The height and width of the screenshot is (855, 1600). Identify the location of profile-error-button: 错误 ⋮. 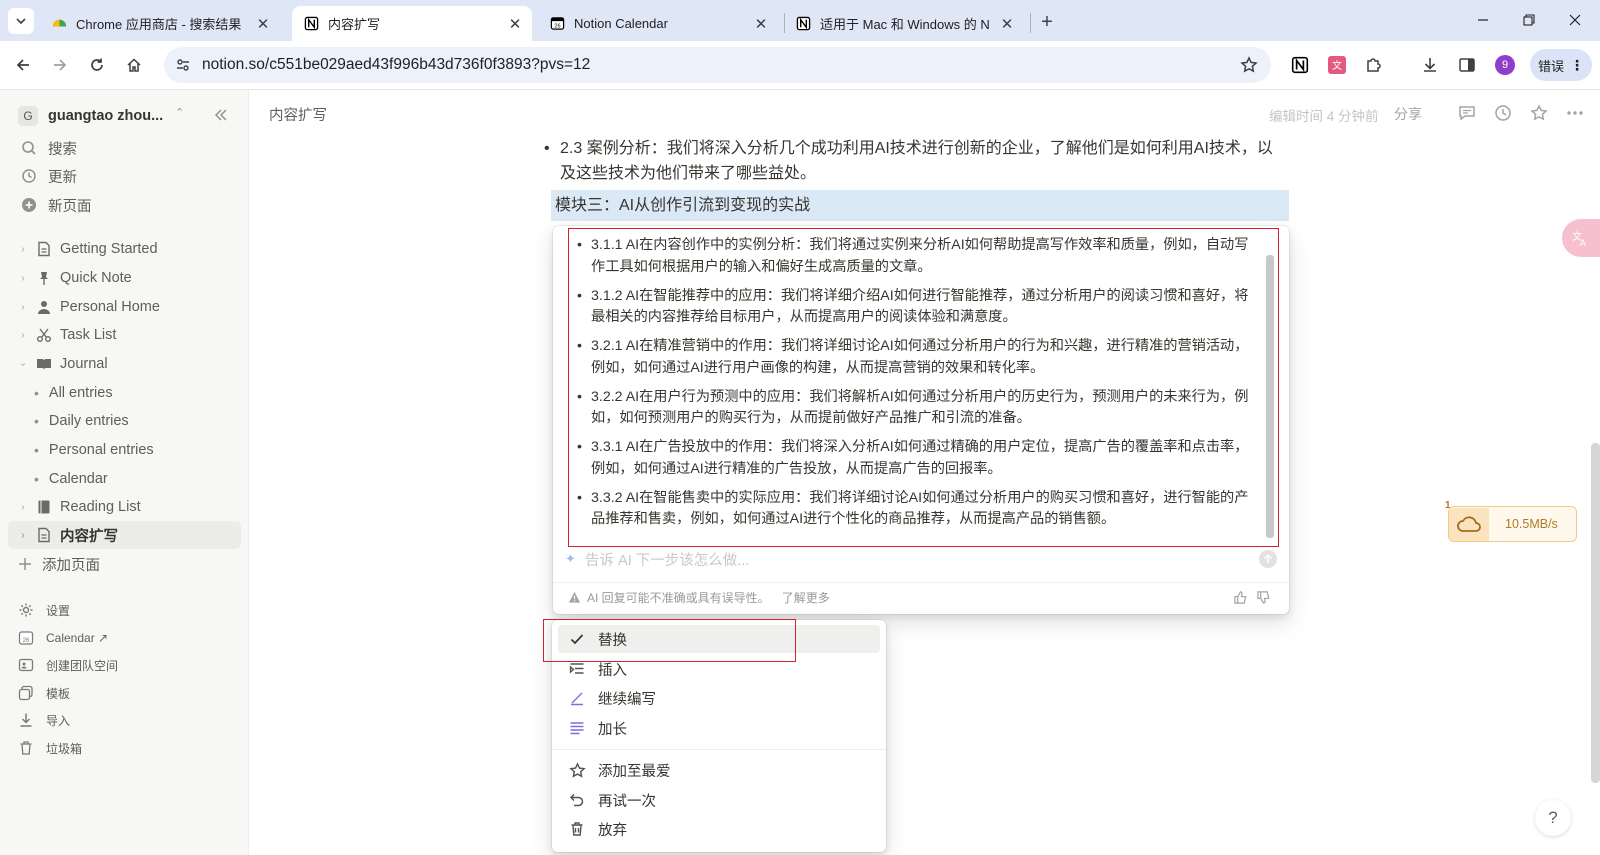
(1561, 65).